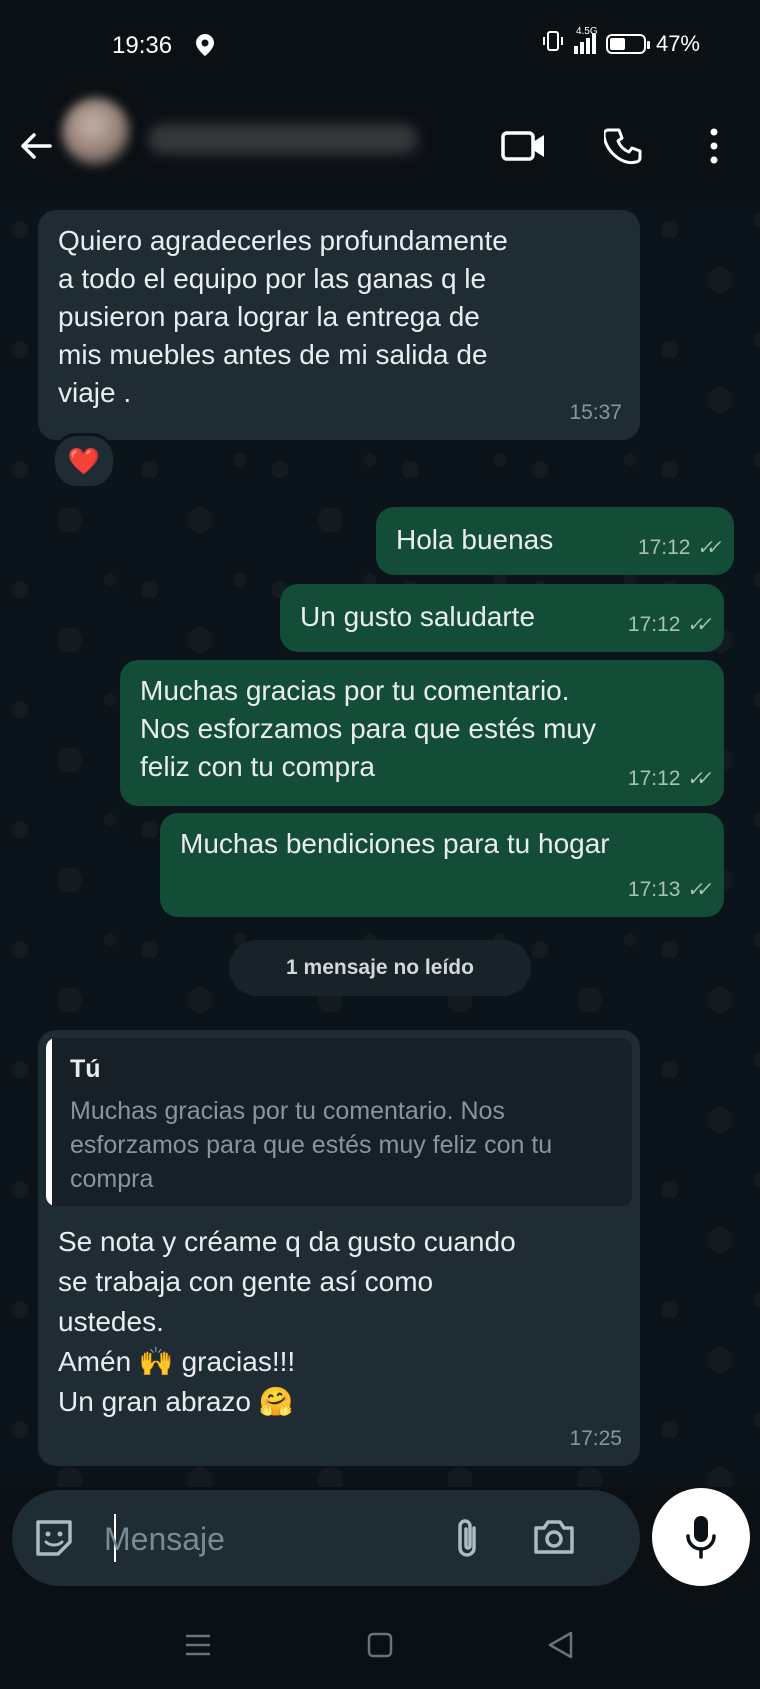 This screenshot has width=760, height=1689. What do you see at coordinates (49, 1122) in the screenshot?
I see `quote-accent-bar` at bounding box center [49, 1122].